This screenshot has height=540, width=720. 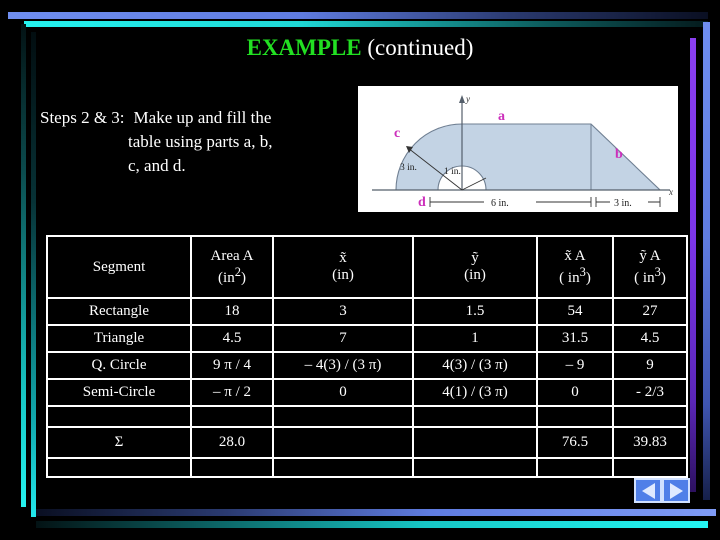 I want to click on cell-segment: Semi-Circle, so click(x=119, y=392).